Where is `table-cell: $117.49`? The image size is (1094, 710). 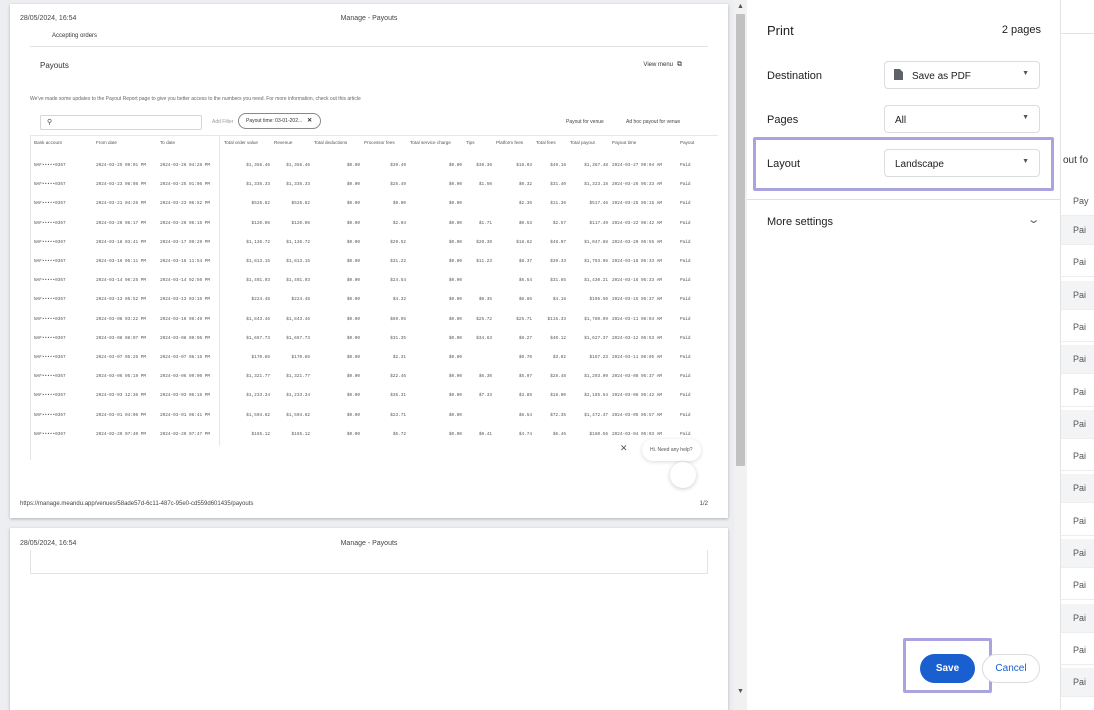
table-cell: $117.49 is located at coordinates (598, 223).